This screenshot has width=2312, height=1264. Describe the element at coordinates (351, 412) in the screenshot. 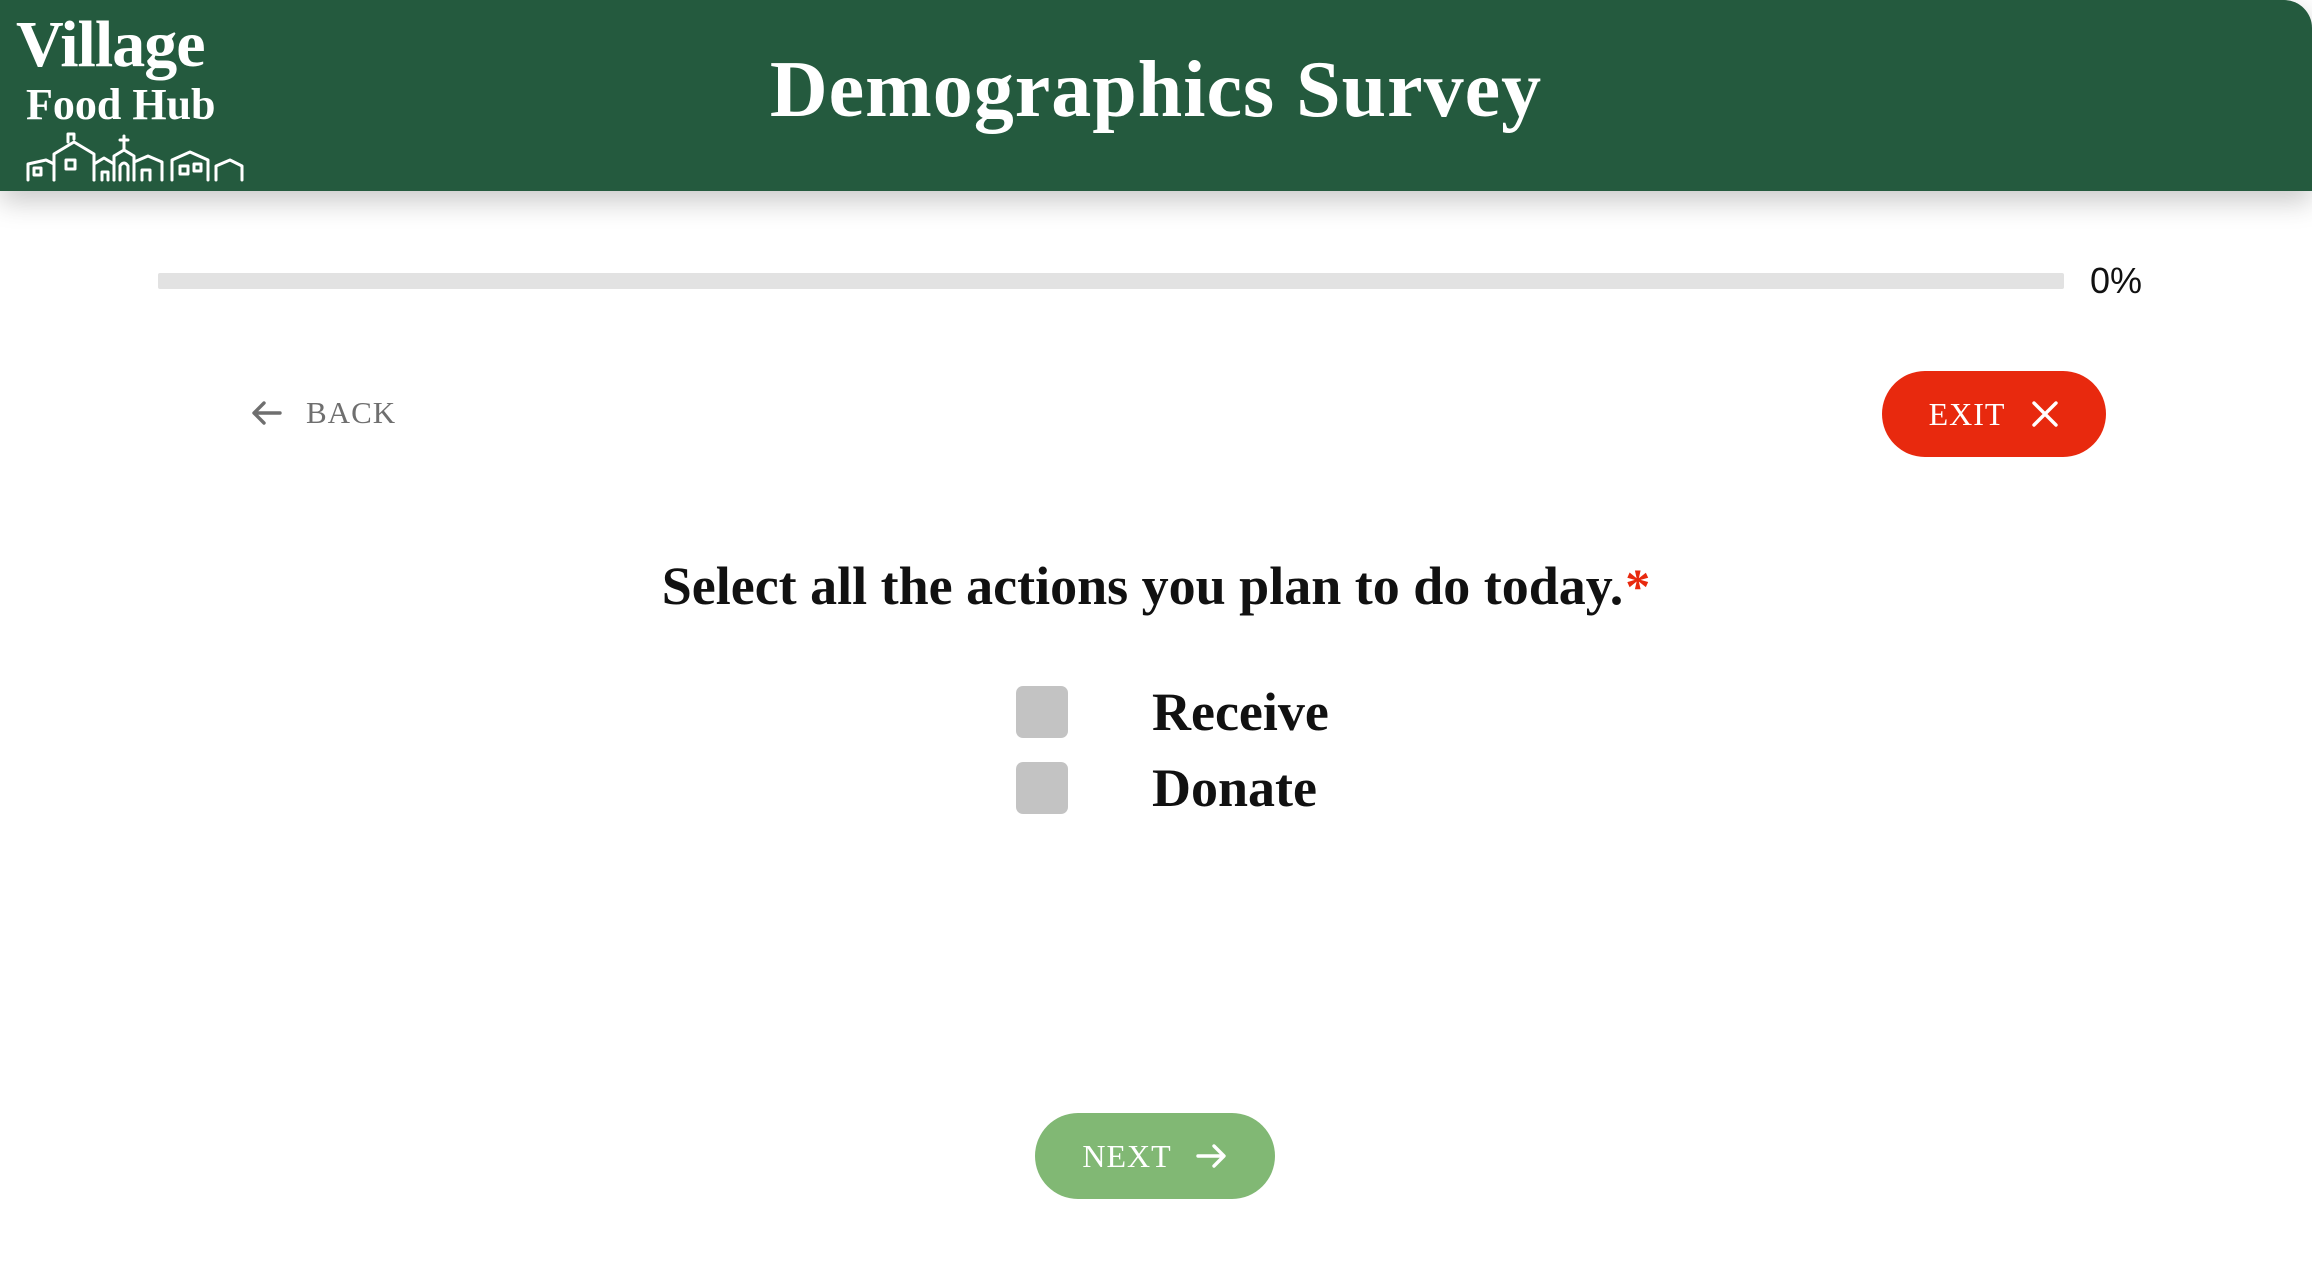

I see `back-button-label: BACK` at that location.